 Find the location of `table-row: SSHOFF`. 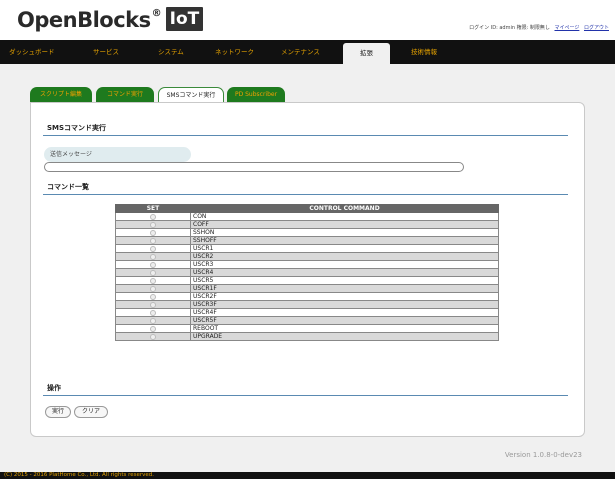

table-row: SSHOFF is located at coordinates (307, 240).